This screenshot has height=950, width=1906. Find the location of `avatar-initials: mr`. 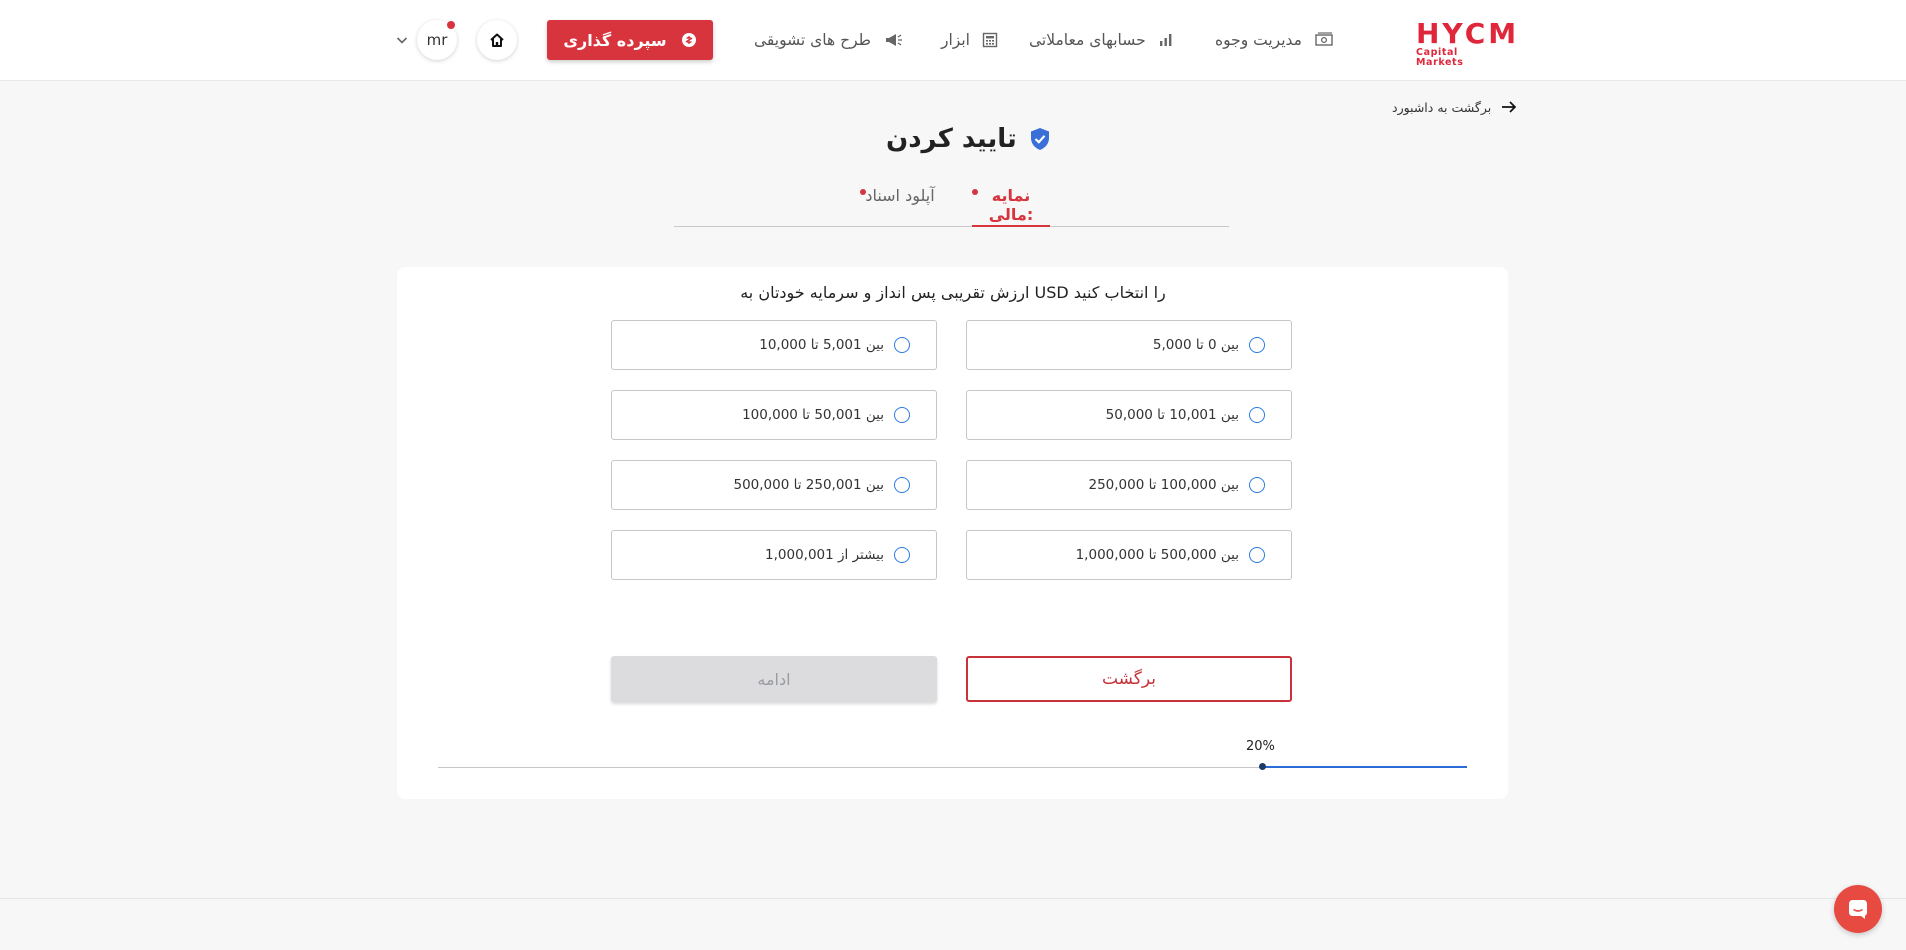

avatar-initials: mr is located at coordinates (437, 40).